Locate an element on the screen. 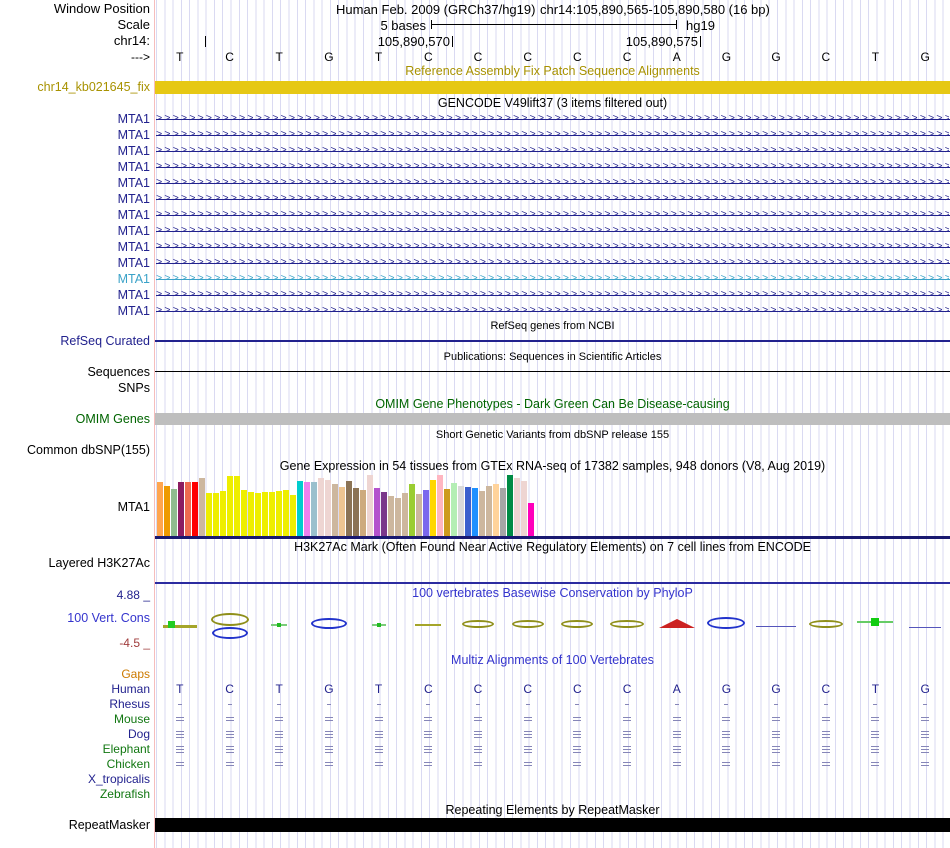  multiz-species-label-human: Human is located at coordinates (75, 689).